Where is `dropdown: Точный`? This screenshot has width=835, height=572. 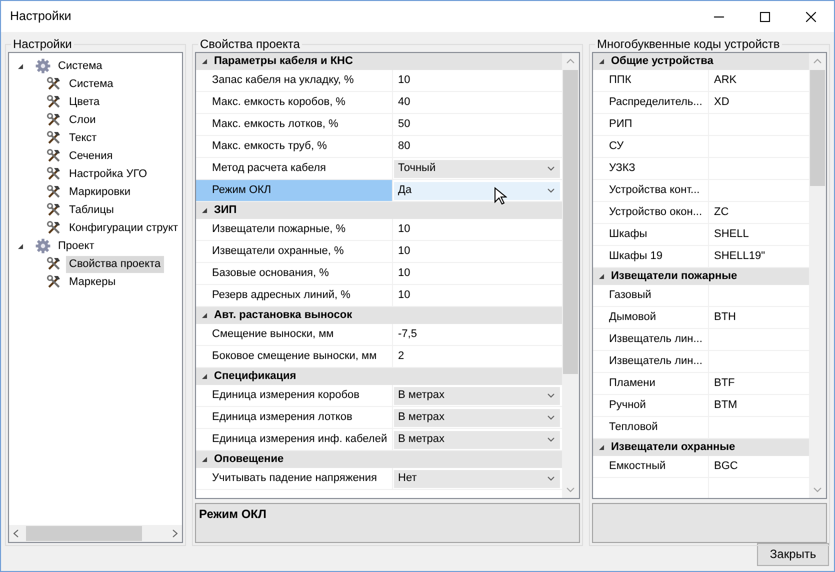
dropdown: Точный is located at coordinates (477, 169).